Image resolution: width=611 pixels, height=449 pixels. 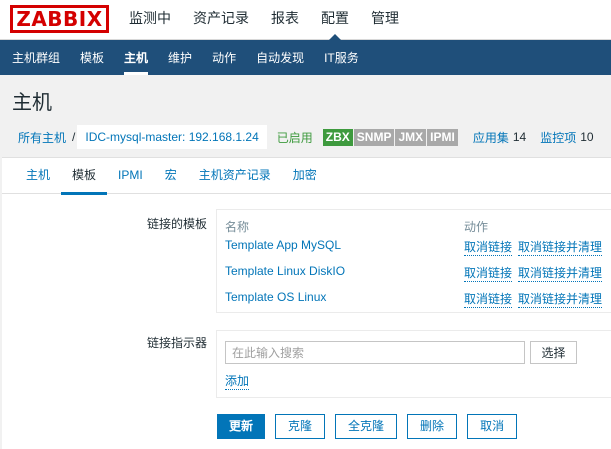 I want to click on status-enabled: 已启用, so click(x=295, y=137).